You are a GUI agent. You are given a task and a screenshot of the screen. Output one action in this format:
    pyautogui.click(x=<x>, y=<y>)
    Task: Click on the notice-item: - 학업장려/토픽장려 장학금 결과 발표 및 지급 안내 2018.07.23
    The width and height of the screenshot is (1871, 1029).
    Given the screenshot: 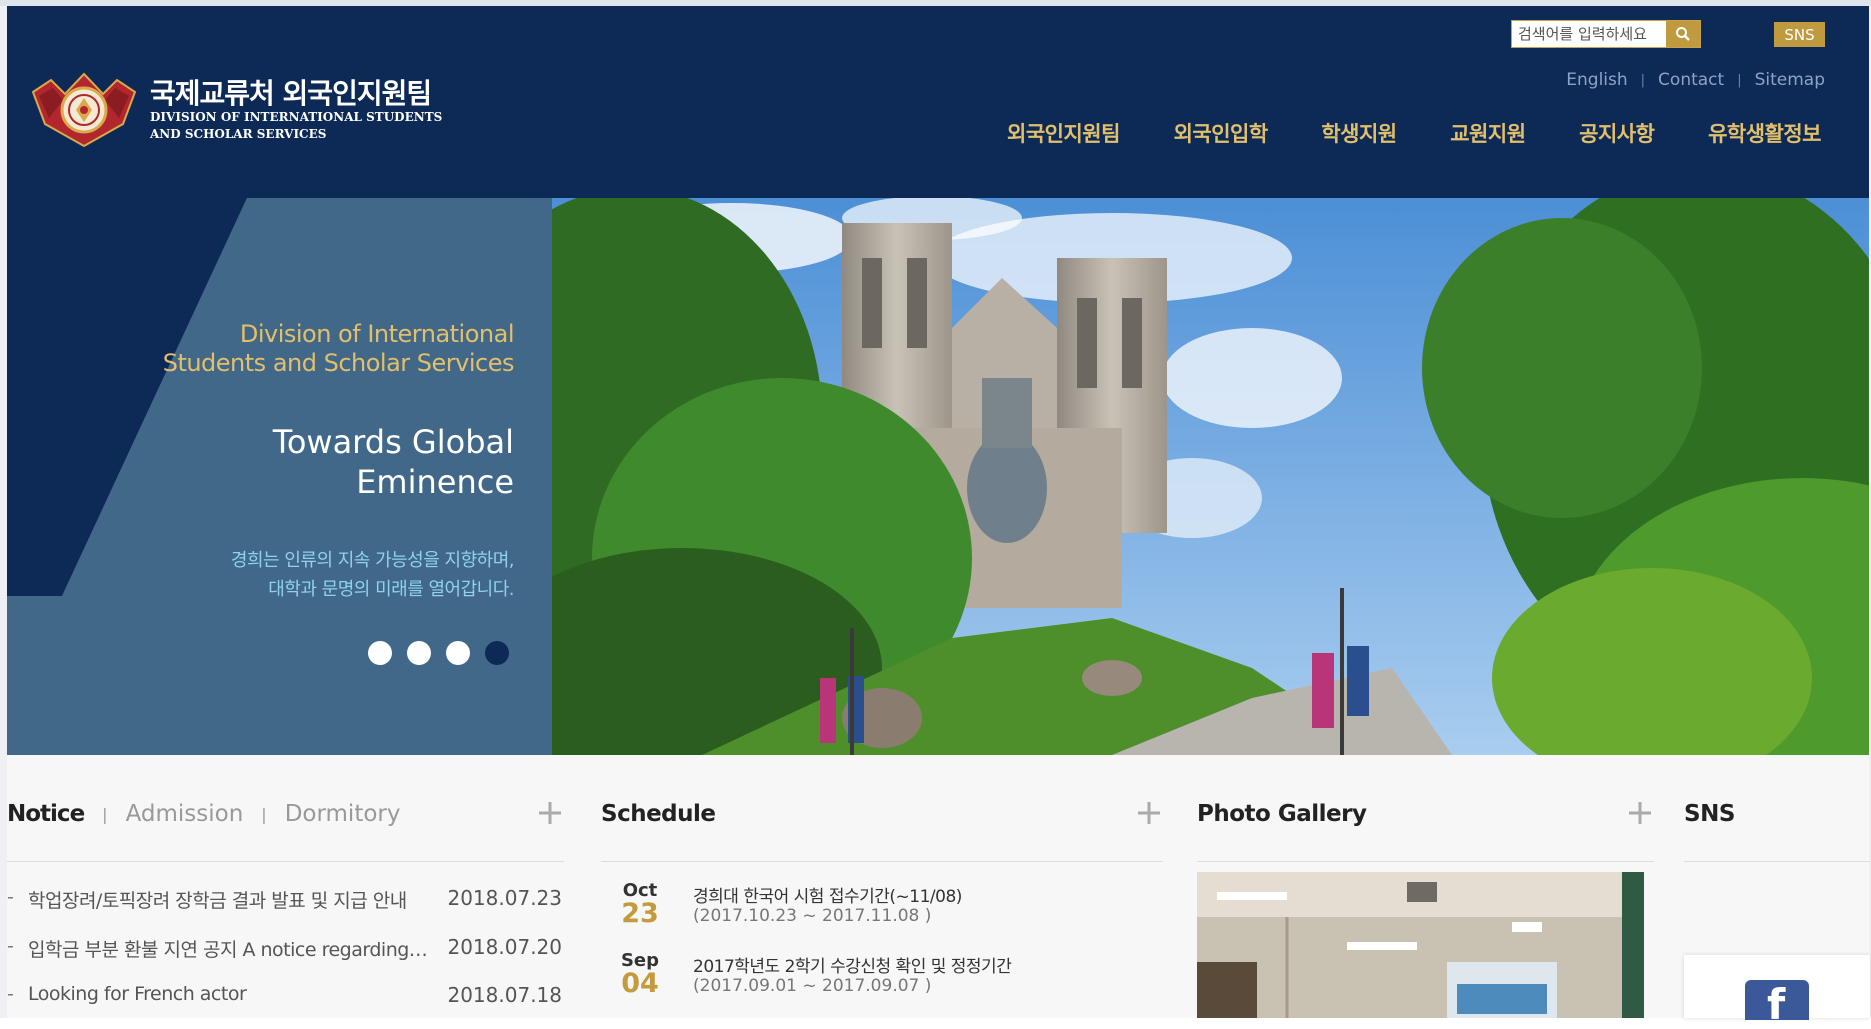 What is the action you would take?
    pyautogui.click(x=284, y=901)
    